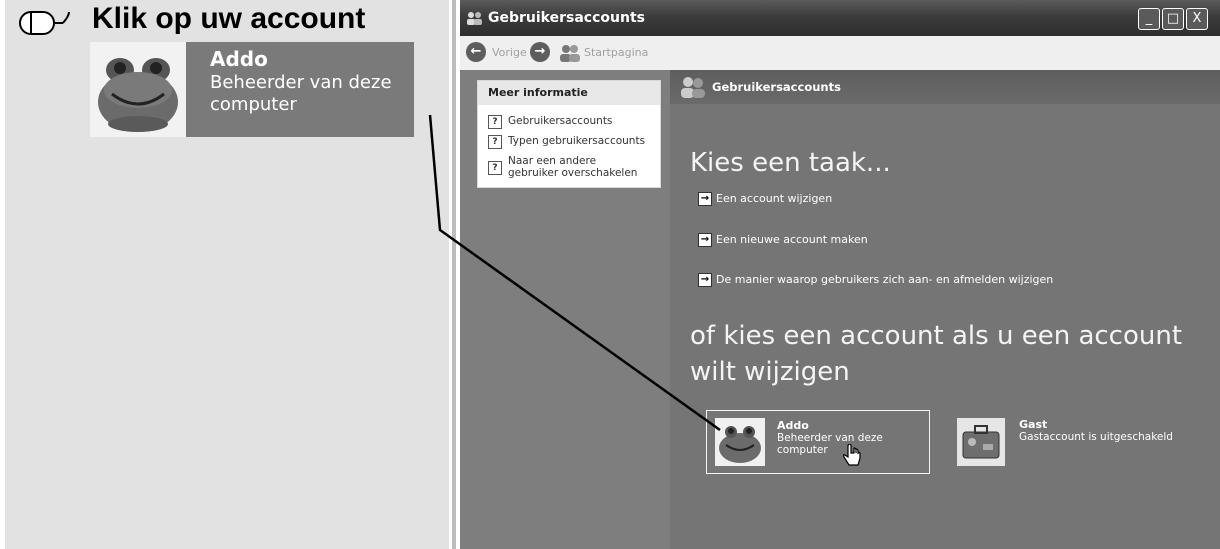 The image size is (1220, 549). I want to click on more-info-header: Meer informatie, so click(569, 93).